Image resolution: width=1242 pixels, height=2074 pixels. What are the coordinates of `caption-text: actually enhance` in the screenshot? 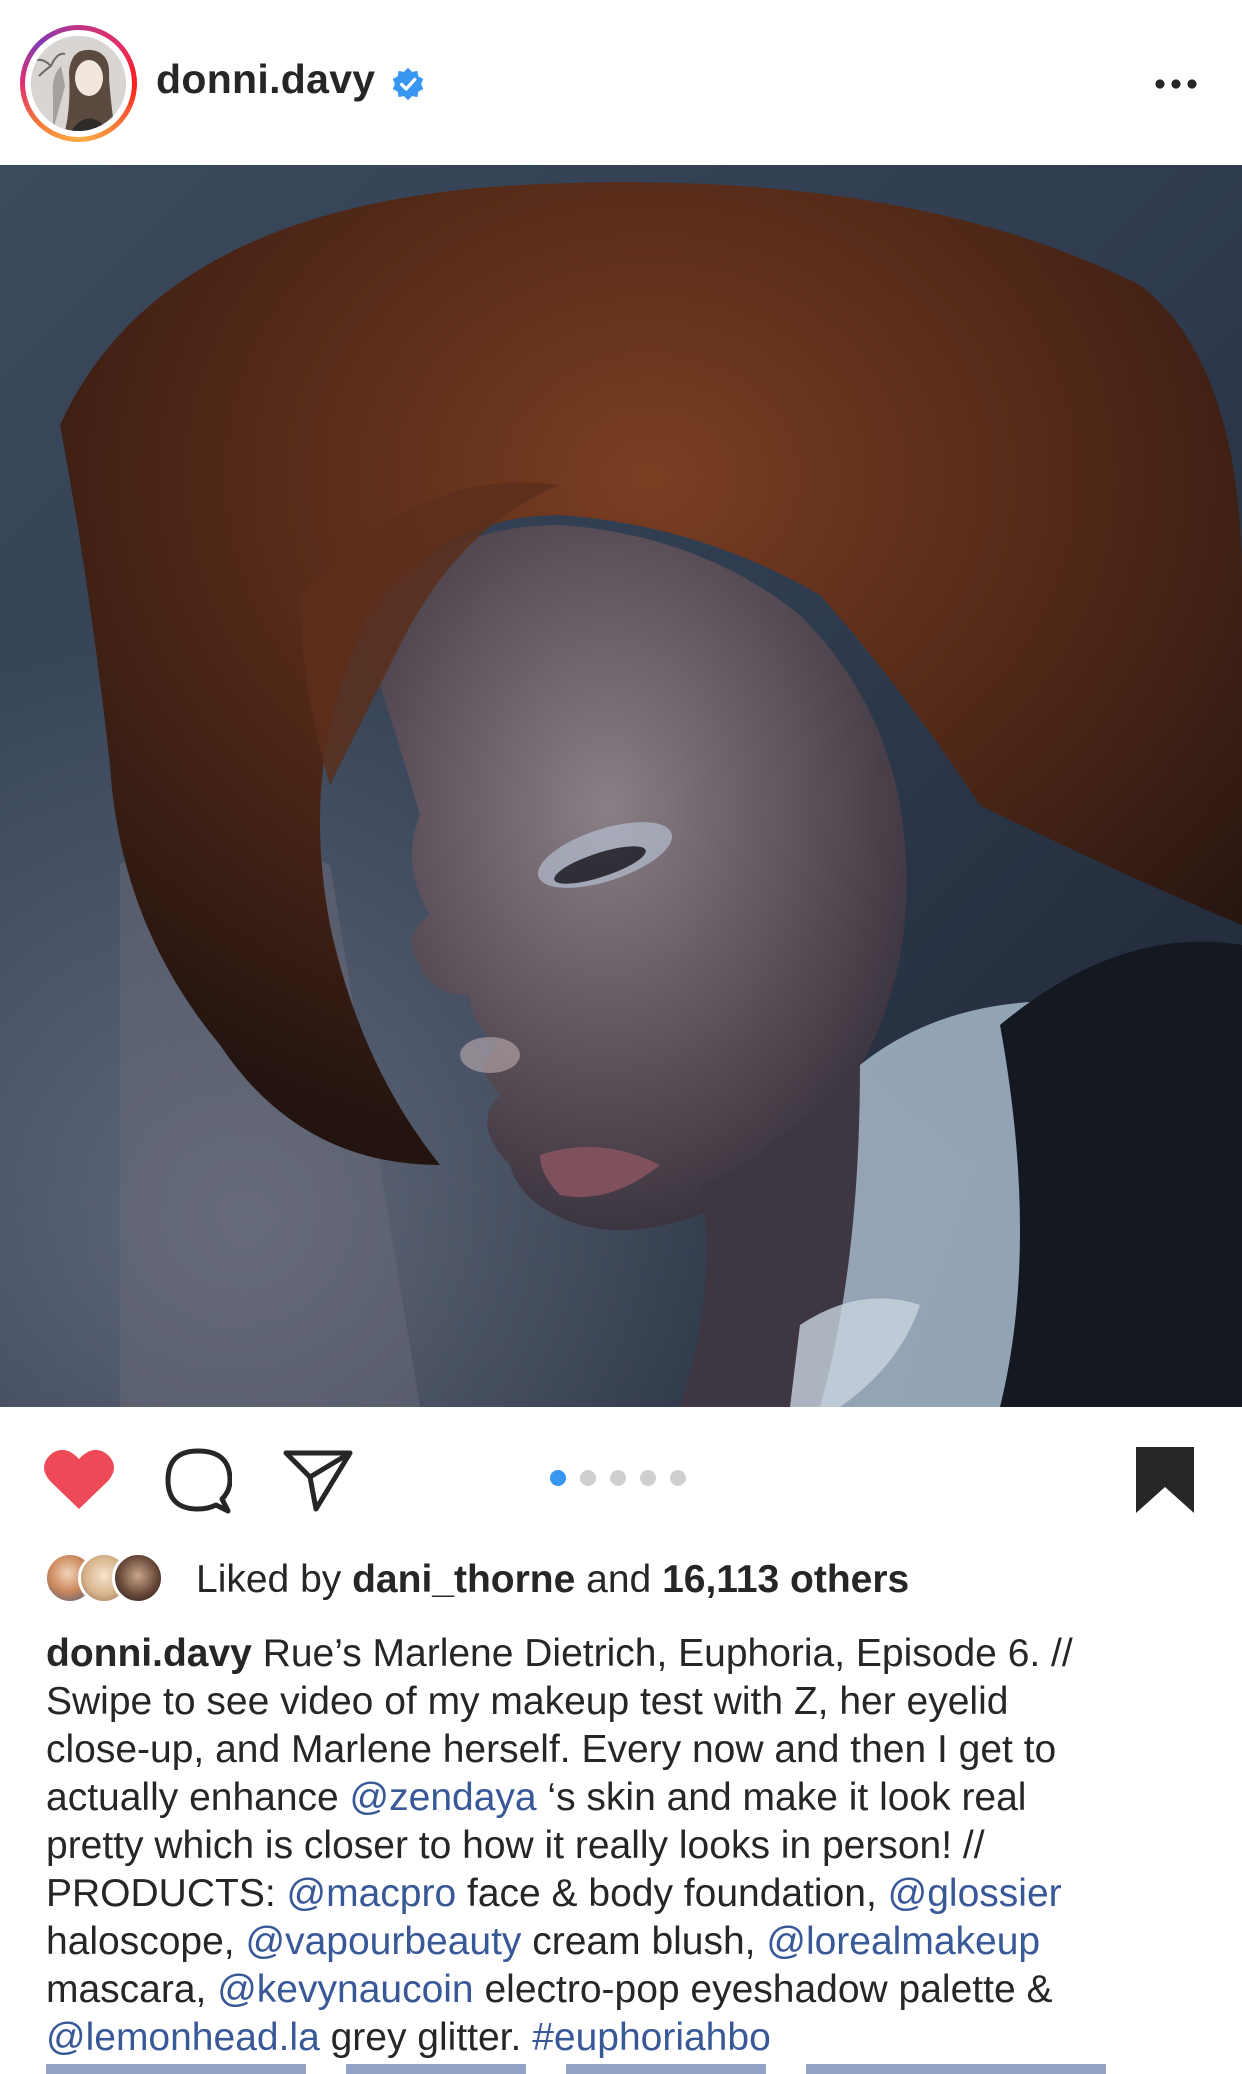 It's located at (198, 1797).